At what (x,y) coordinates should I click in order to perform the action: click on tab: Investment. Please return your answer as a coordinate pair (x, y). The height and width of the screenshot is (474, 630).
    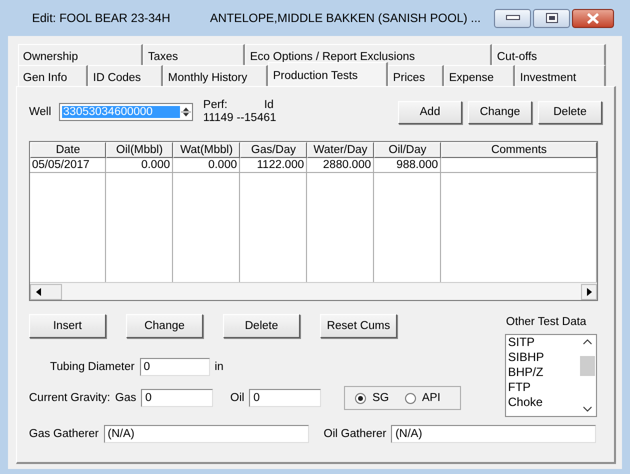
    Looking at the image, I should click on (560, 75).